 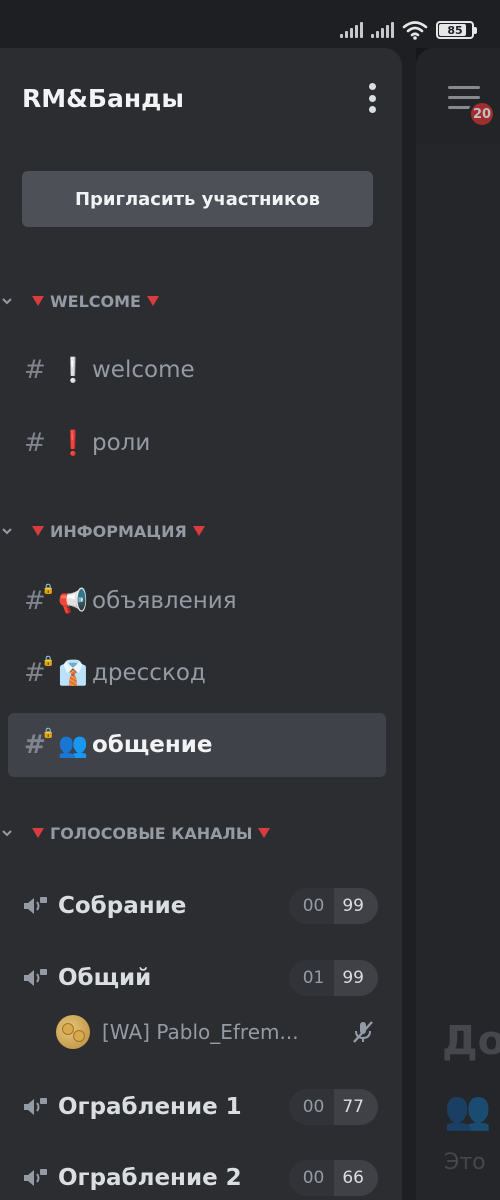 I want to click on channel-label: дресскод, so click(x=149, y=673).